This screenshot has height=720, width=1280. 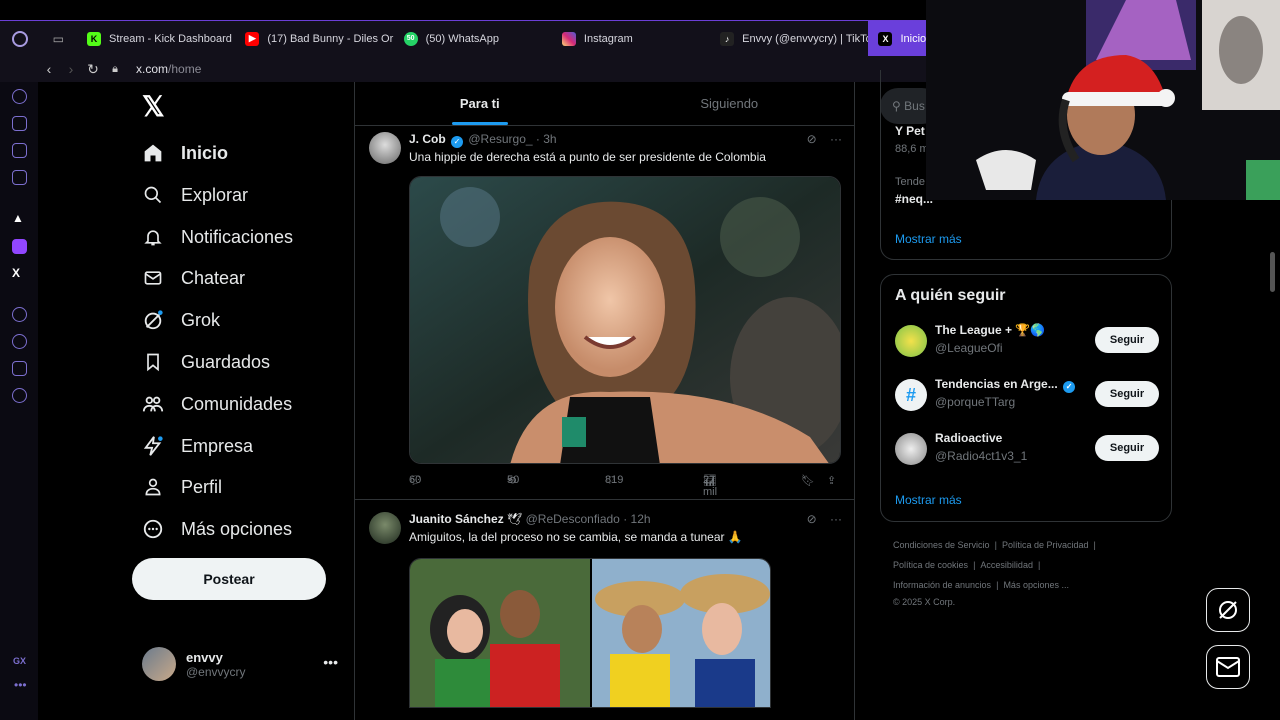 What do you see at coordinates (1027, 341) in the screenshot?
I see `follow-suggestion: The League + 🏆🌎 @LeagueOfi Seguir` at bounding box center [1027, 341].